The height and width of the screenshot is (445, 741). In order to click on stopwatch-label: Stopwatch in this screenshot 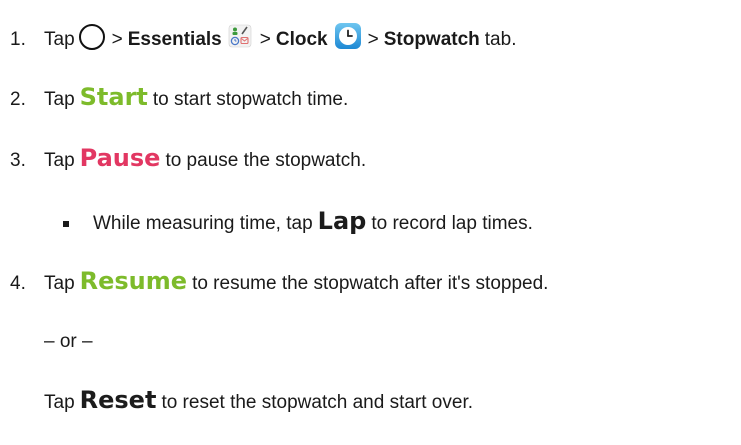, I will do `click(431, 39)`.